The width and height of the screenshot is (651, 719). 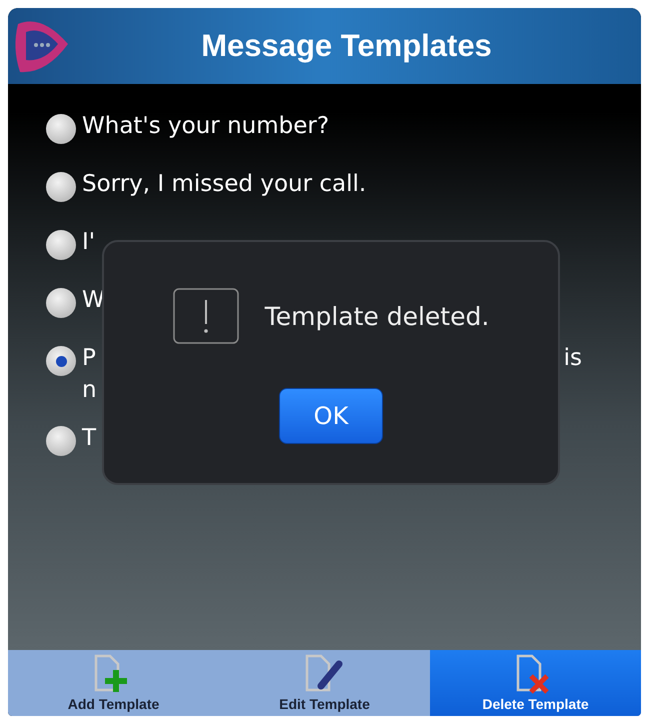 I want to click on template-text: Sorry, I missed your call., so click(x=224, y=184).